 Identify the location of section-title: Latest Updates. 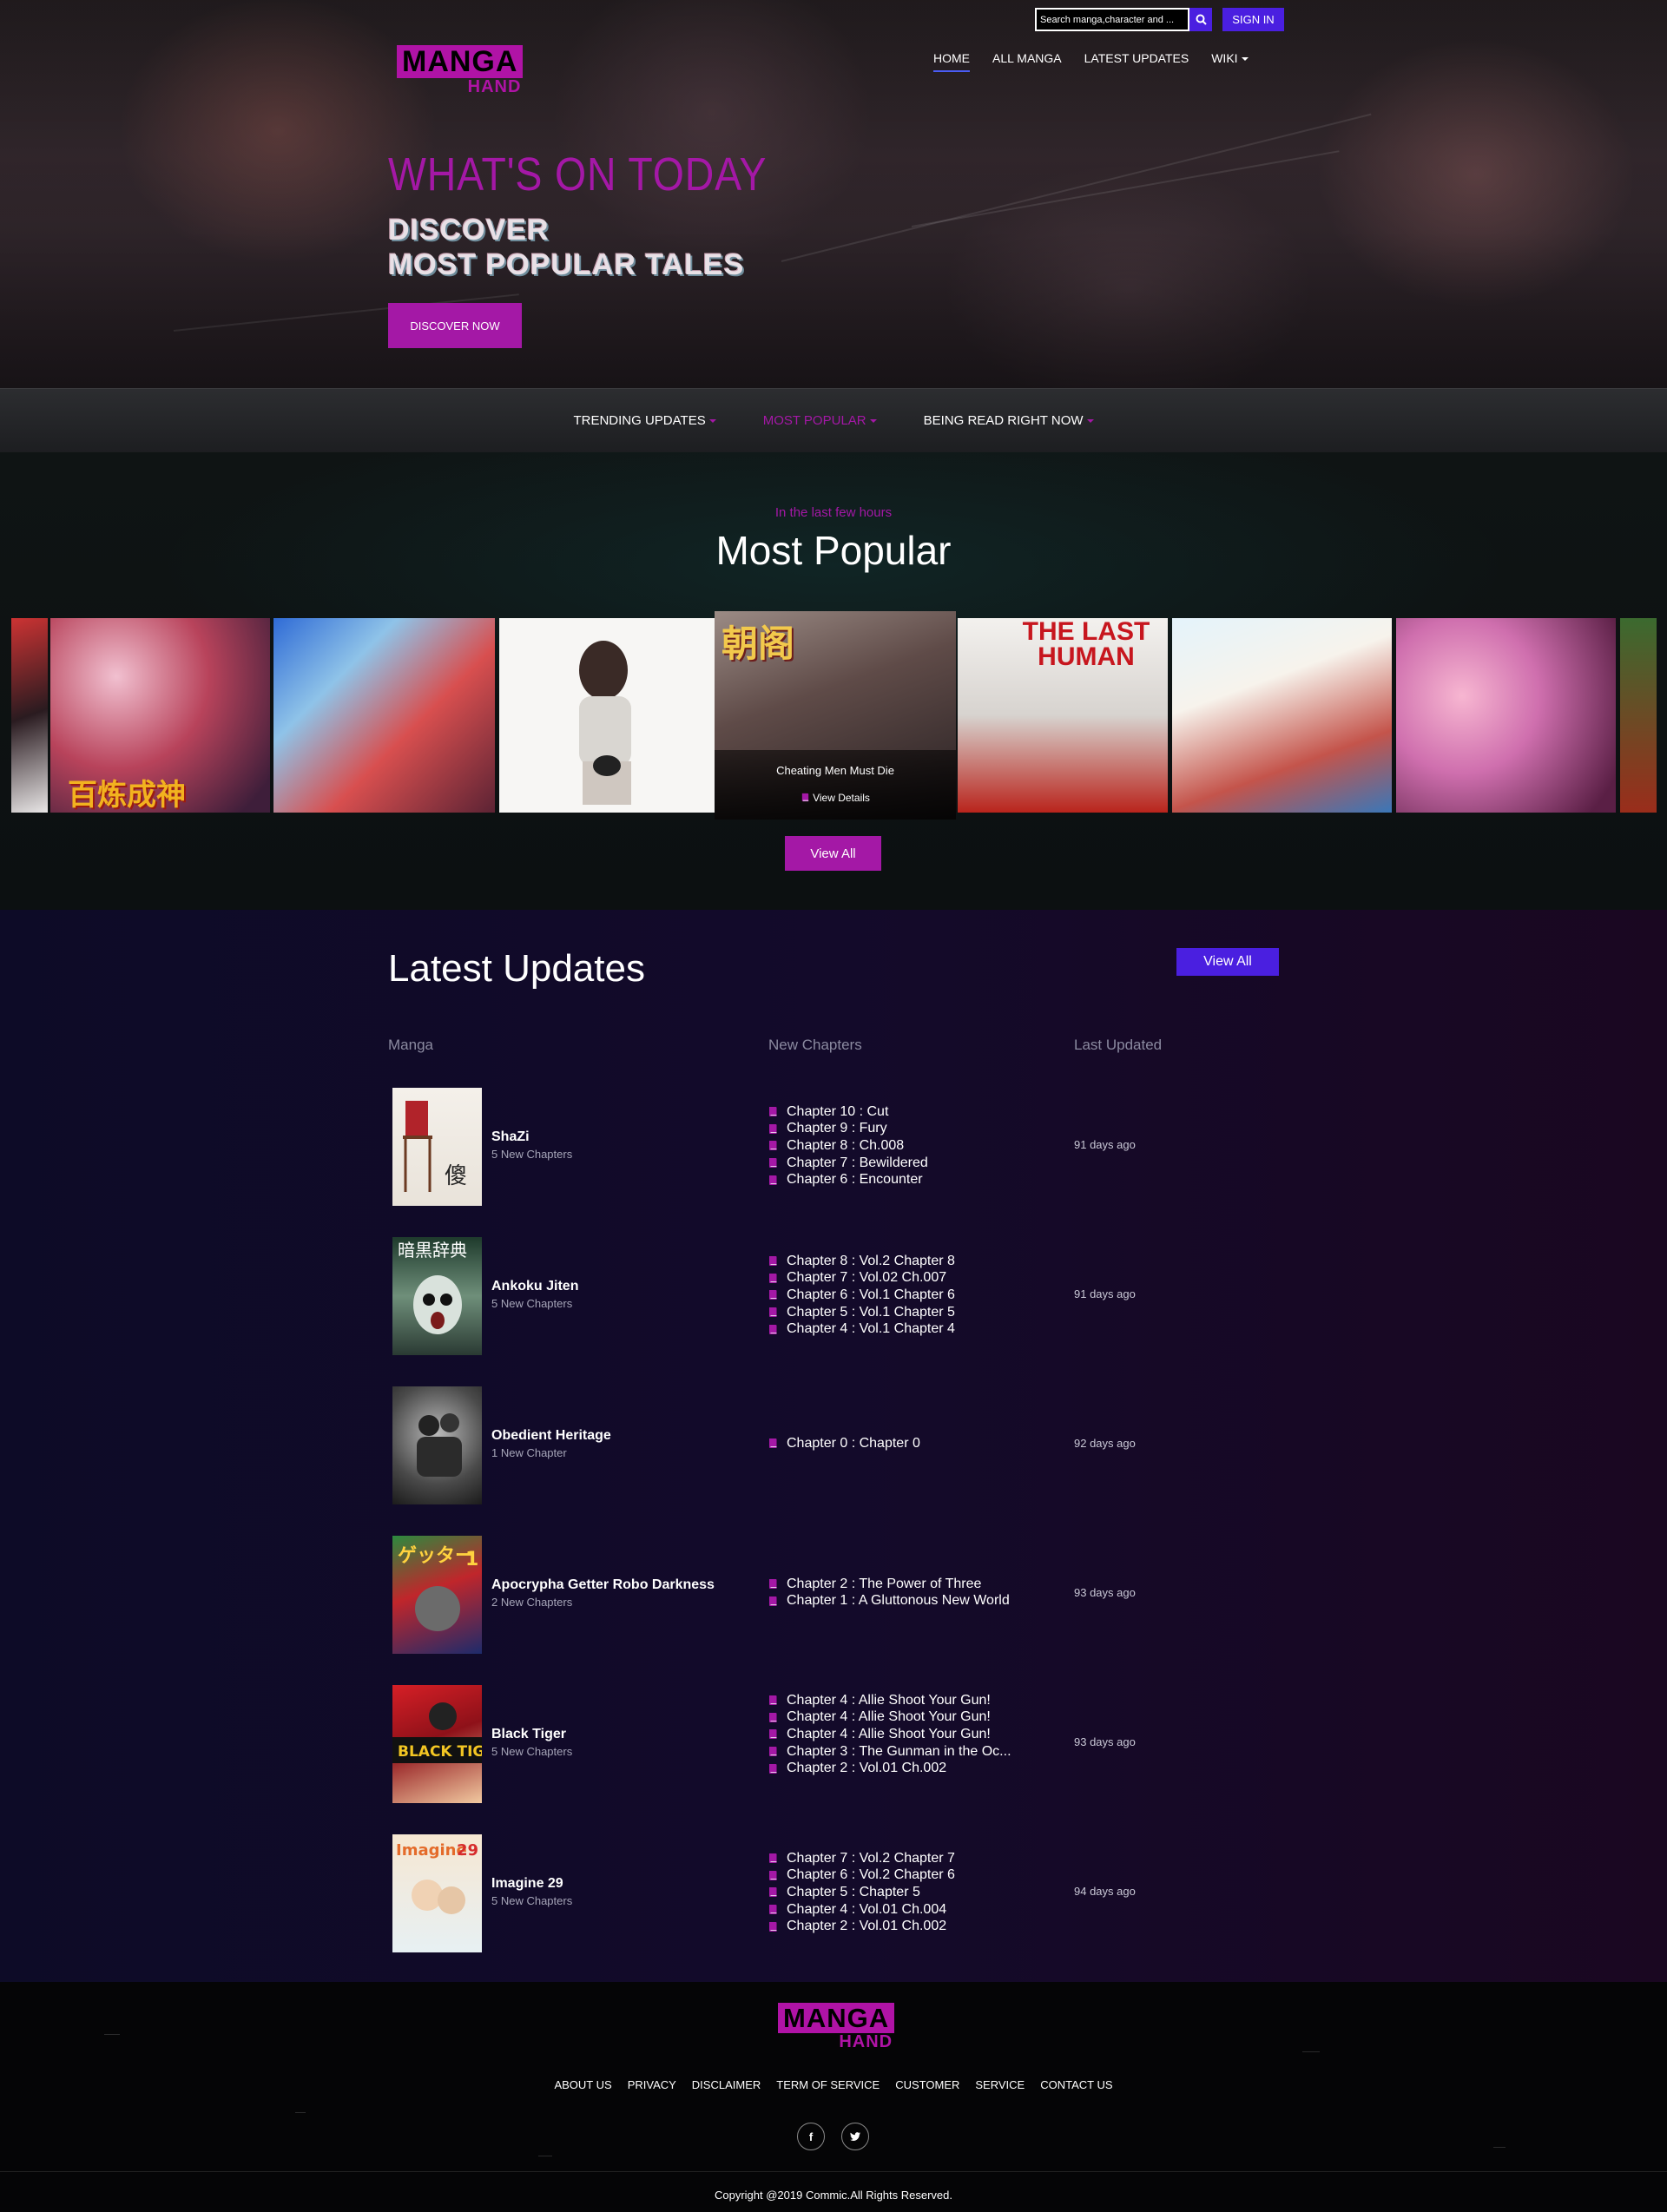
(516, 968).